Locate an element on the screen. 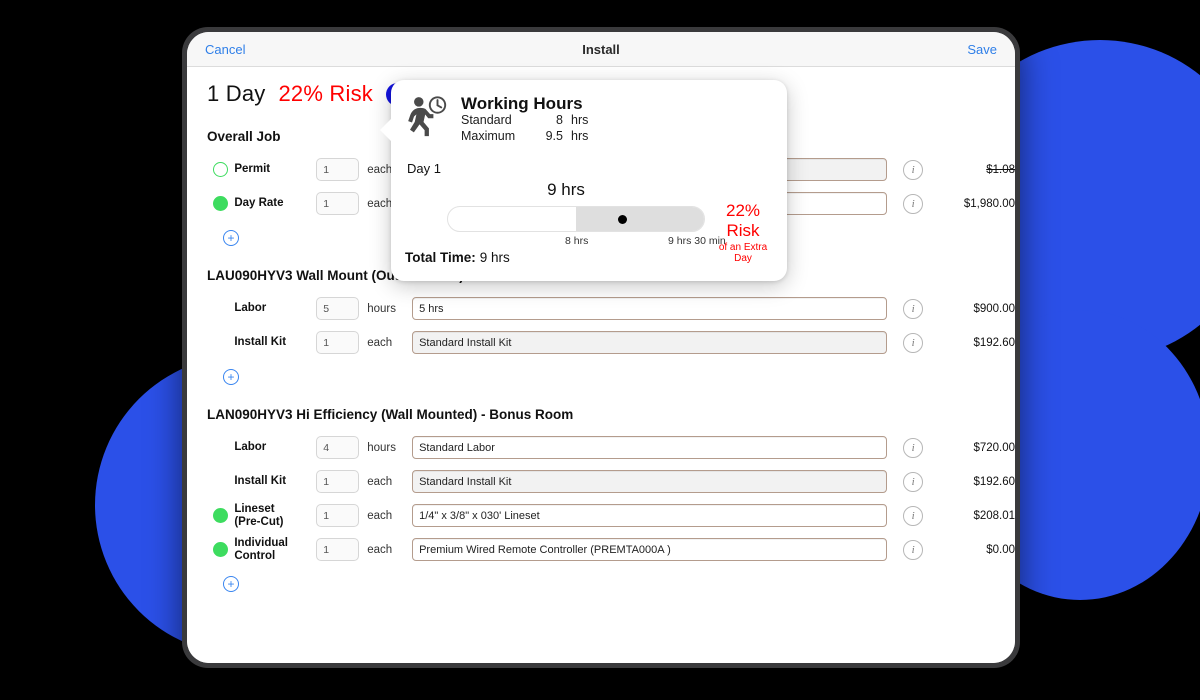 This screenshot has width=1200, height=700. navigation-bar: Cancel Install Save is located at coordinates (601, 49).